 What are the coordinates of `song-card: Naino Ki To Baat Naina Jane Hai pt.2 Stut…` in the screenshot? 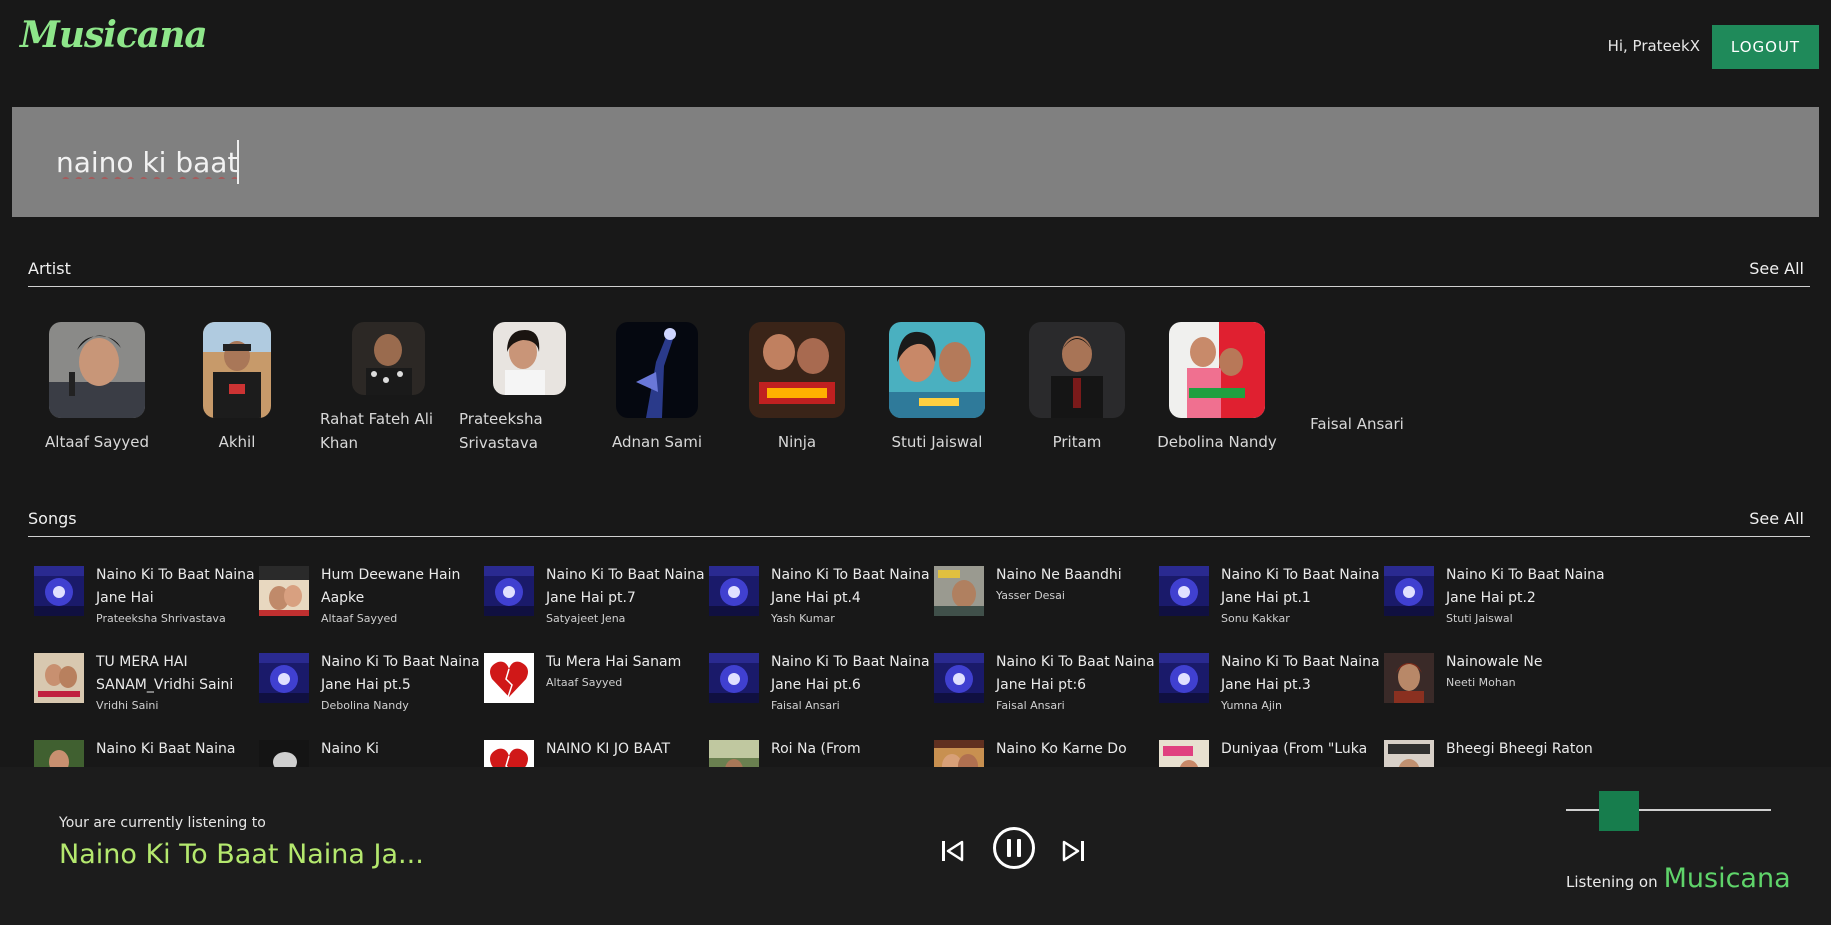 It's located at (1494, 604).